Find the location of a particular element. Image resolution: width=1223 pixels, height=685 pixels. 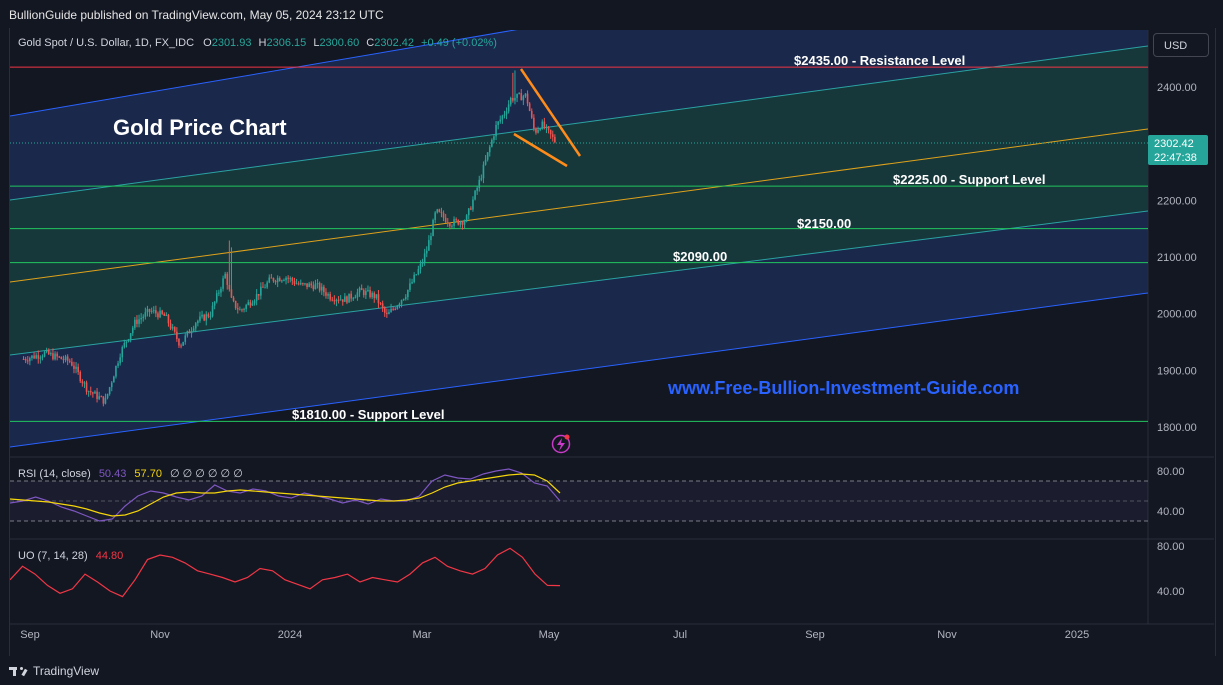

currency-button: USD is located at coordinates (1181, 45).